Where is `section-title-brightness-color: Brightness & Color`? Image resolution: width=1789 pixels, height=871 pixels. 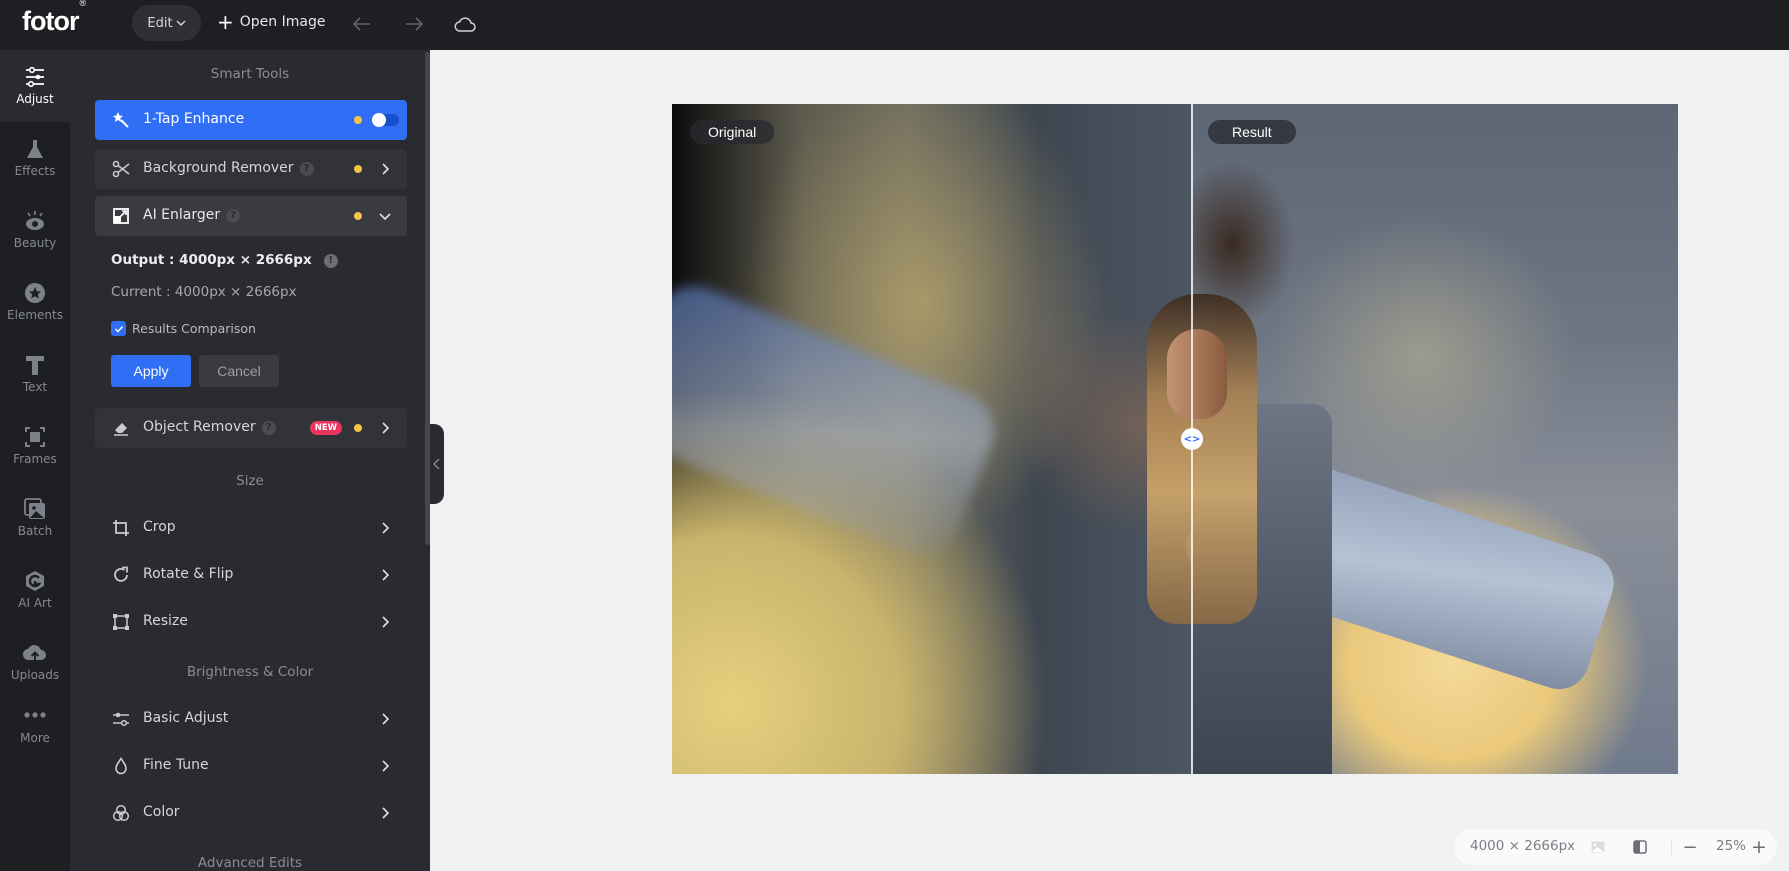 section-title-brightness-color: Brightness & Color is located at coordinates (250, 672).